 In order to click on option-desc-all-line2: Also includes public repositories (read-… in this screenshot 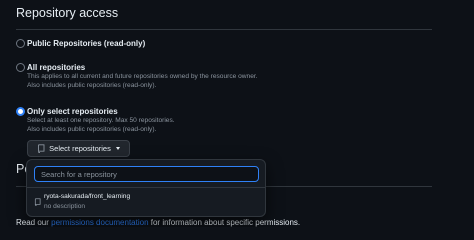, I will do `click(92, 85)`.